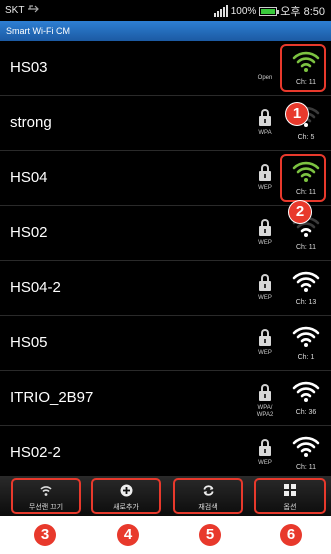 The image size is (331, 554). What do you see at coordinates (33, 9) in the screenshot?
I see `usb-icon` at bounding box center [33, 9].